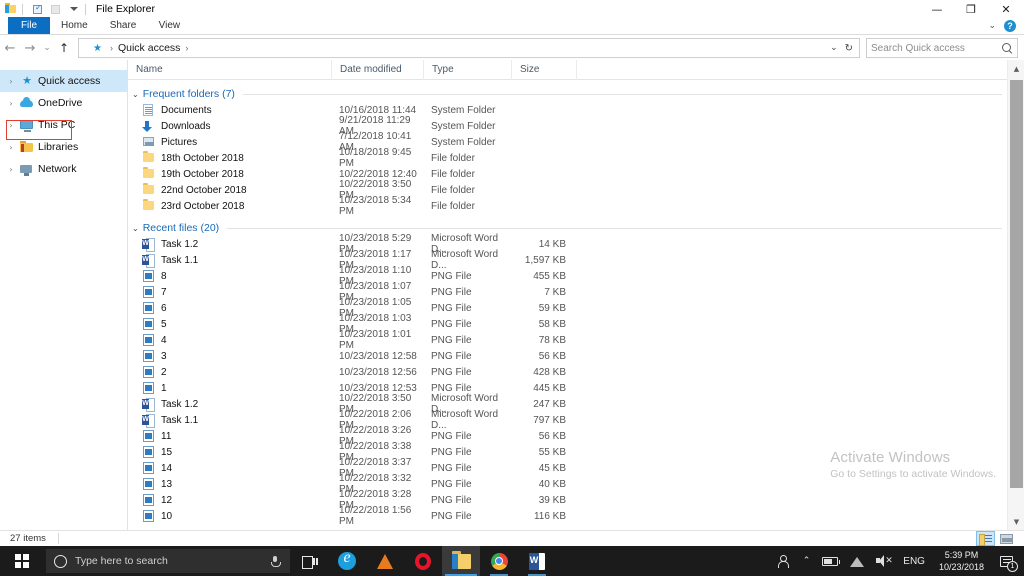 The height and width of the screenshot is (576, 1024). I want to click on file-row: 5 10/23/2018 1:03 PM PNG File 58 KB, so click(576, 324).